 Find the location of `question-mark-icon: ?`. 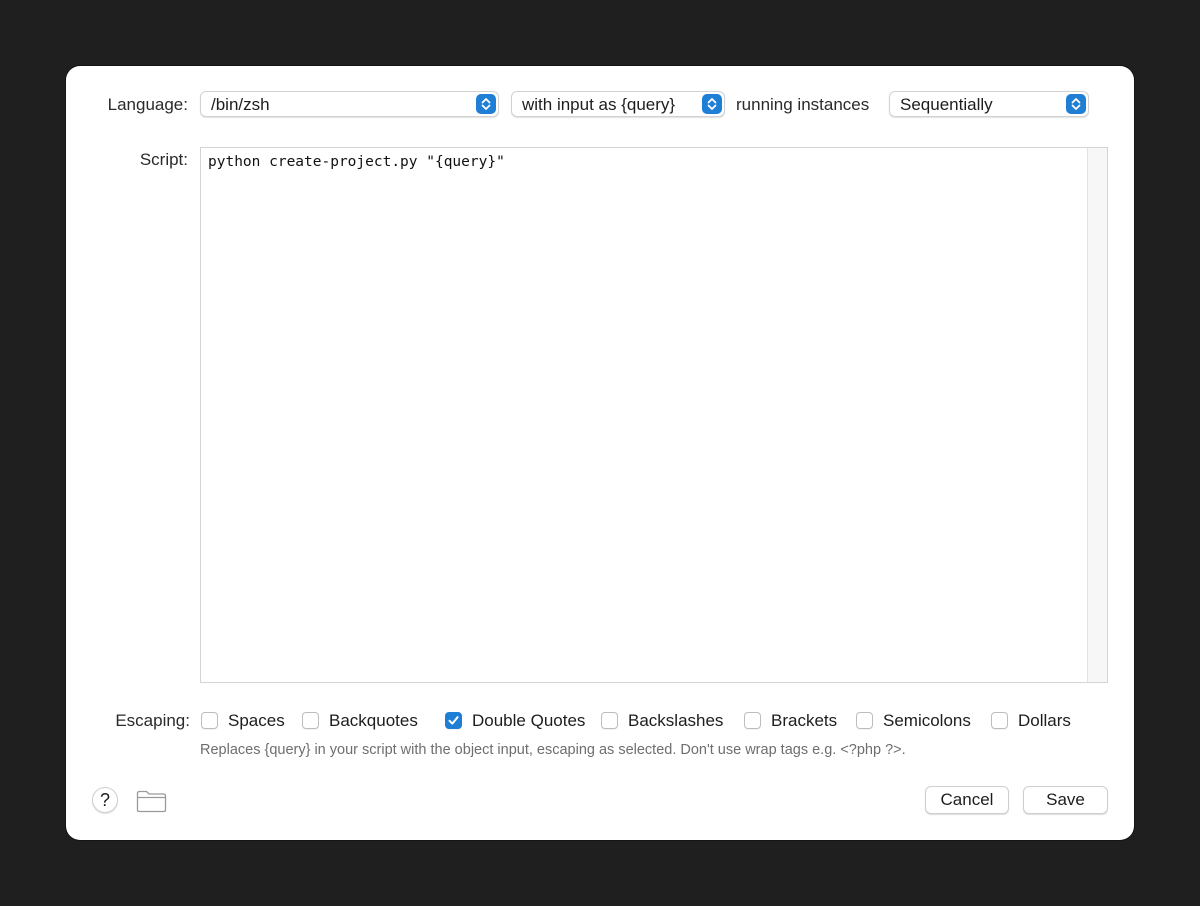

question-mark-icon: ? is located at coordinates (104, 800).